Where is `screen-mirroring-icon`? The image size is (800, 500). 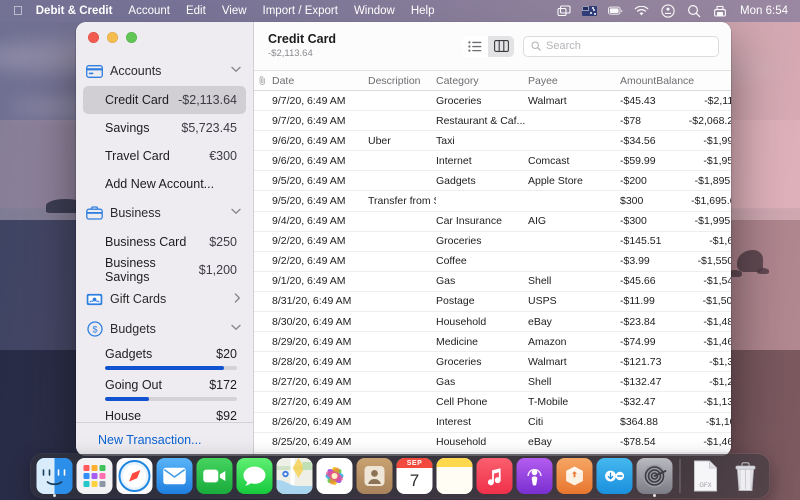
screen-mirroring-icon is located at coordinates (563, 11).